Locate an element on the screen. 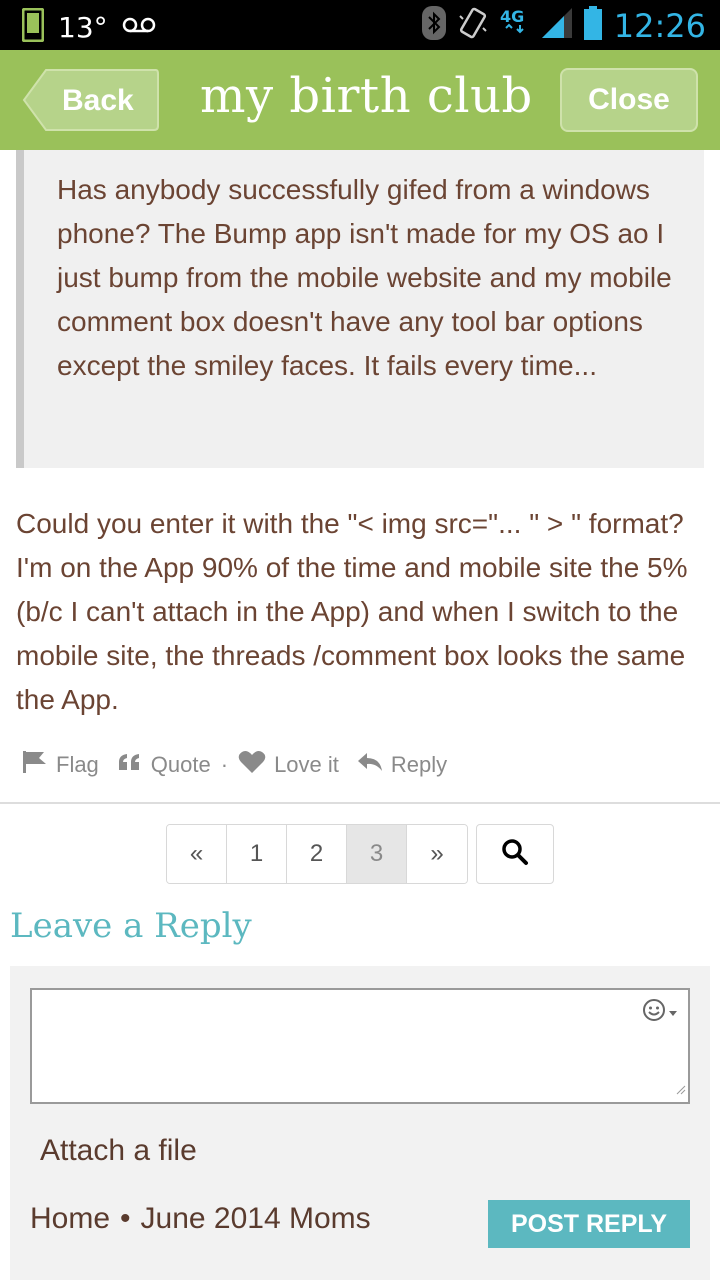  page-prev-button: « is located at coordinates (197, 854).